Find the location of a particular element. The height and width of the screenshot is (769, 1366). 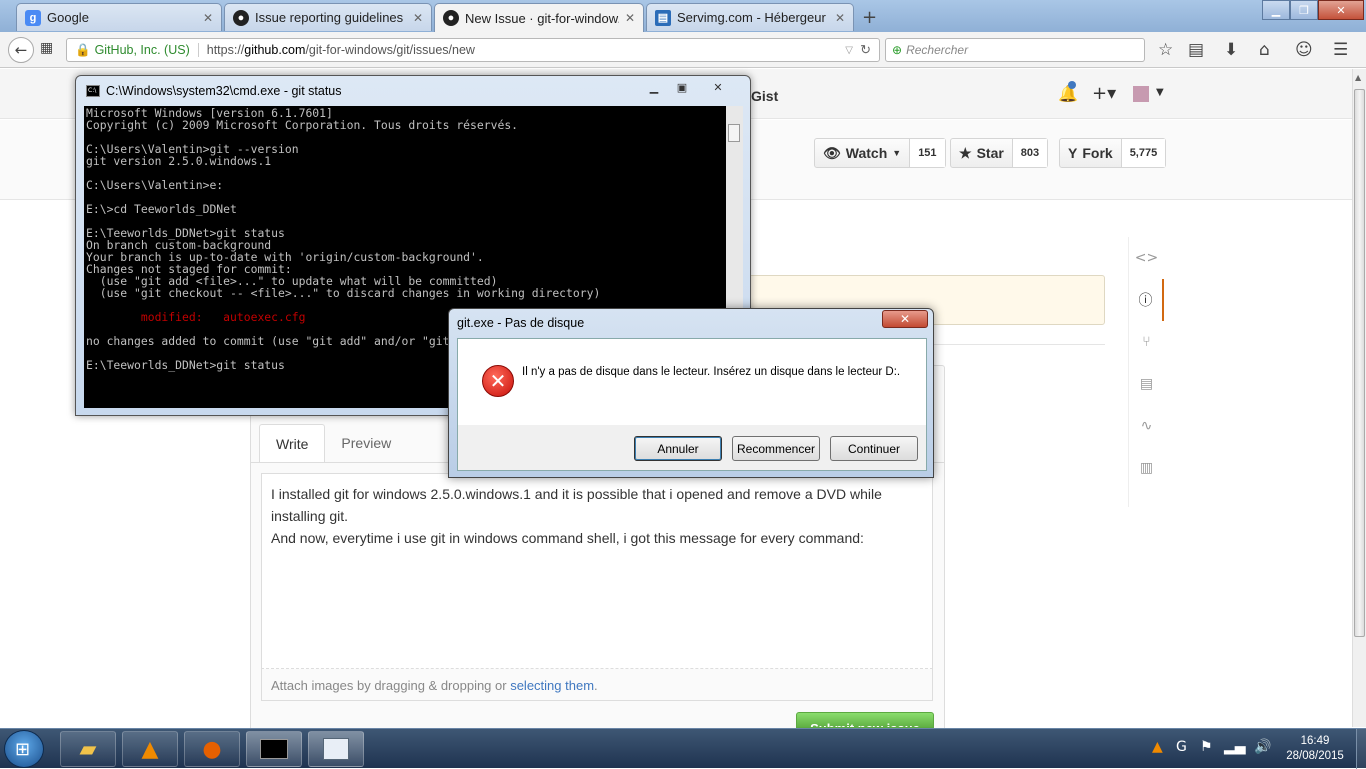

cmd-icon is located at coordinates (274, 749).